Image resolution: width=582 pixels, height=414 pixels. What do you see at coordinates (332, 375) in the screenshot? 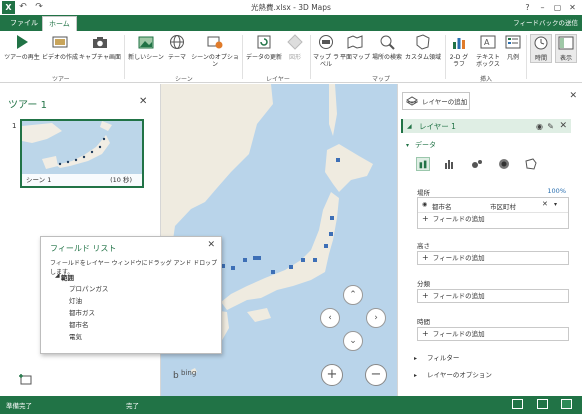
I see `zoom-in-button: +` at bounding box center [332, 375].